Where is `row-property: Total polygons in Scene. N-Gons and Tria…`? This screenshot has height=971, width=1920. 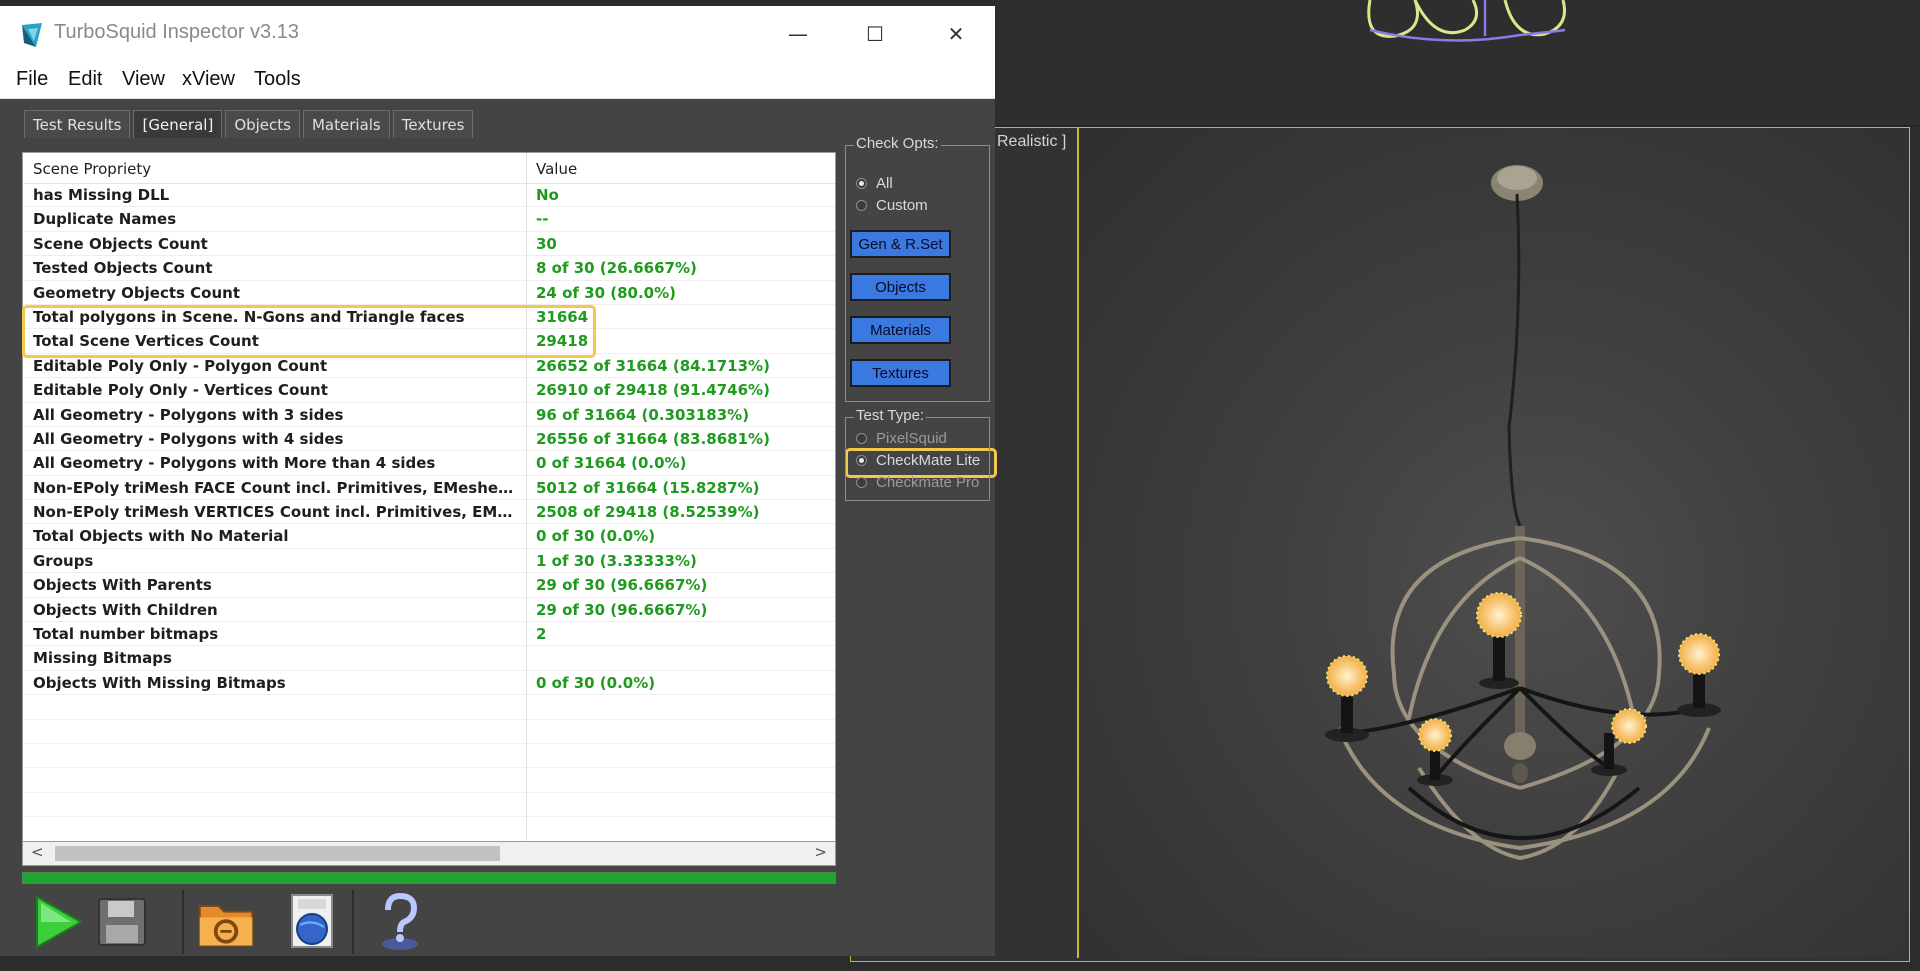 row-property: Total polygons in Scene. N-Gons and Tria… is located at coordinates (249, 316).